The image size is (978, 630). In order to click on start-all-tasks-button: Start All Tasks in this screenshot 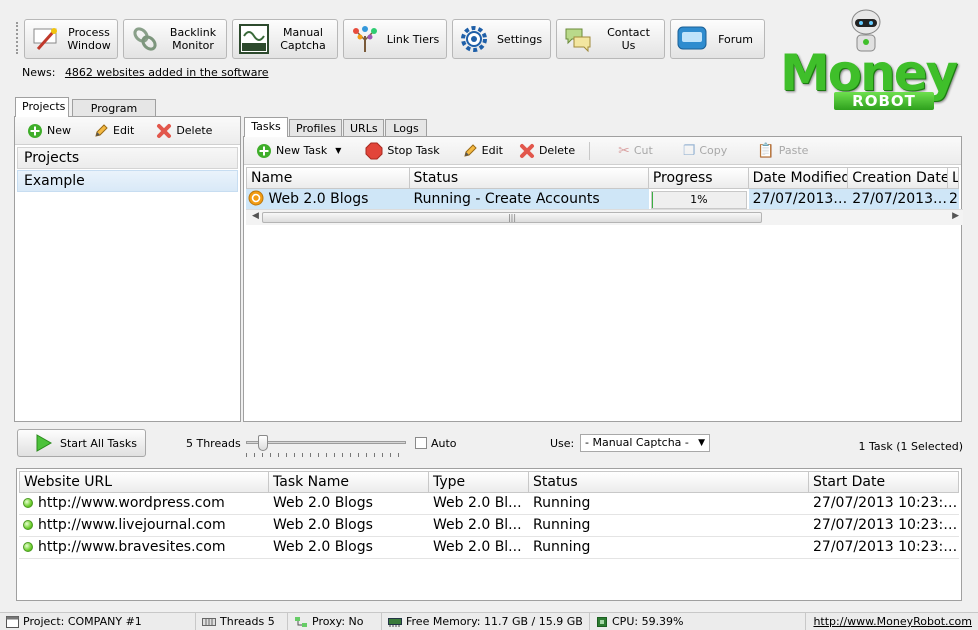, I will do `click(81, 443)`.